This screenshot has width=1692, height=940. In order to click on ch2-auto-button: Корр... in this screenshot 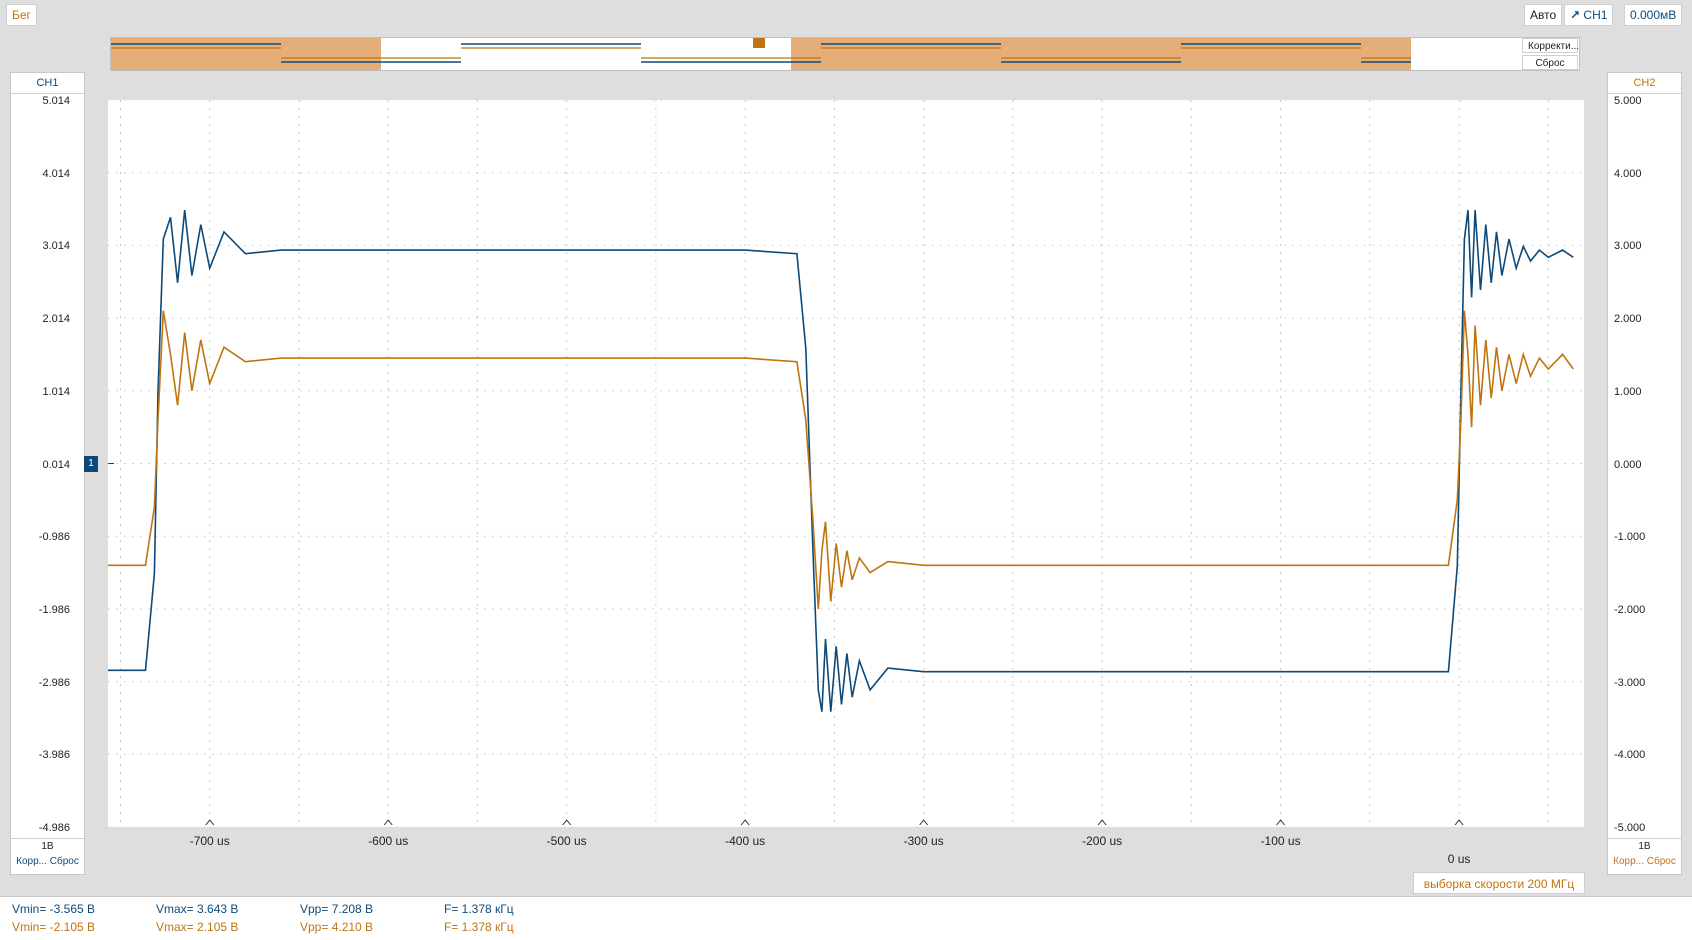, I will do `click(1628, 861)`.